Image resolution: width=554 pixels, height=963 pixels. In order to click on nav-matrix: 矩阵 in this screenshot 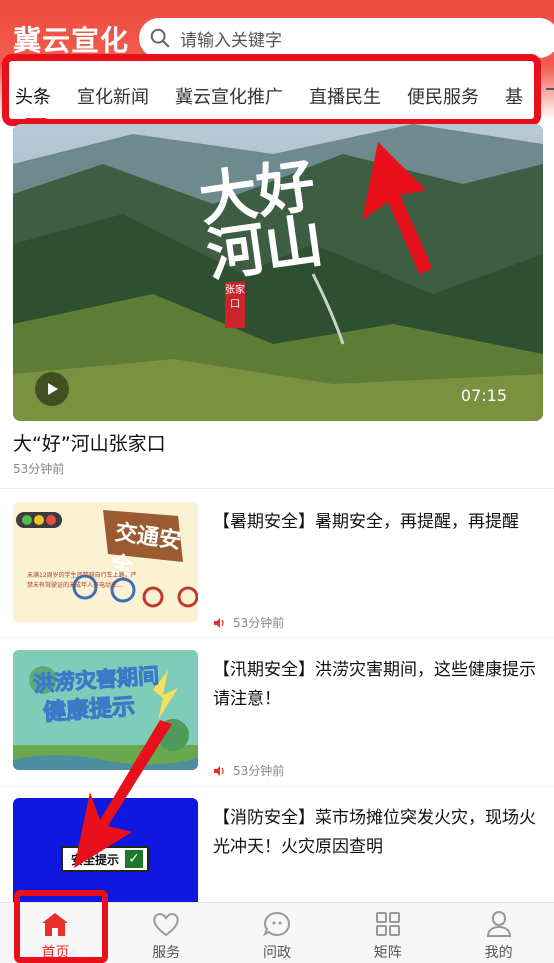, I will do `click(387, 933)`.